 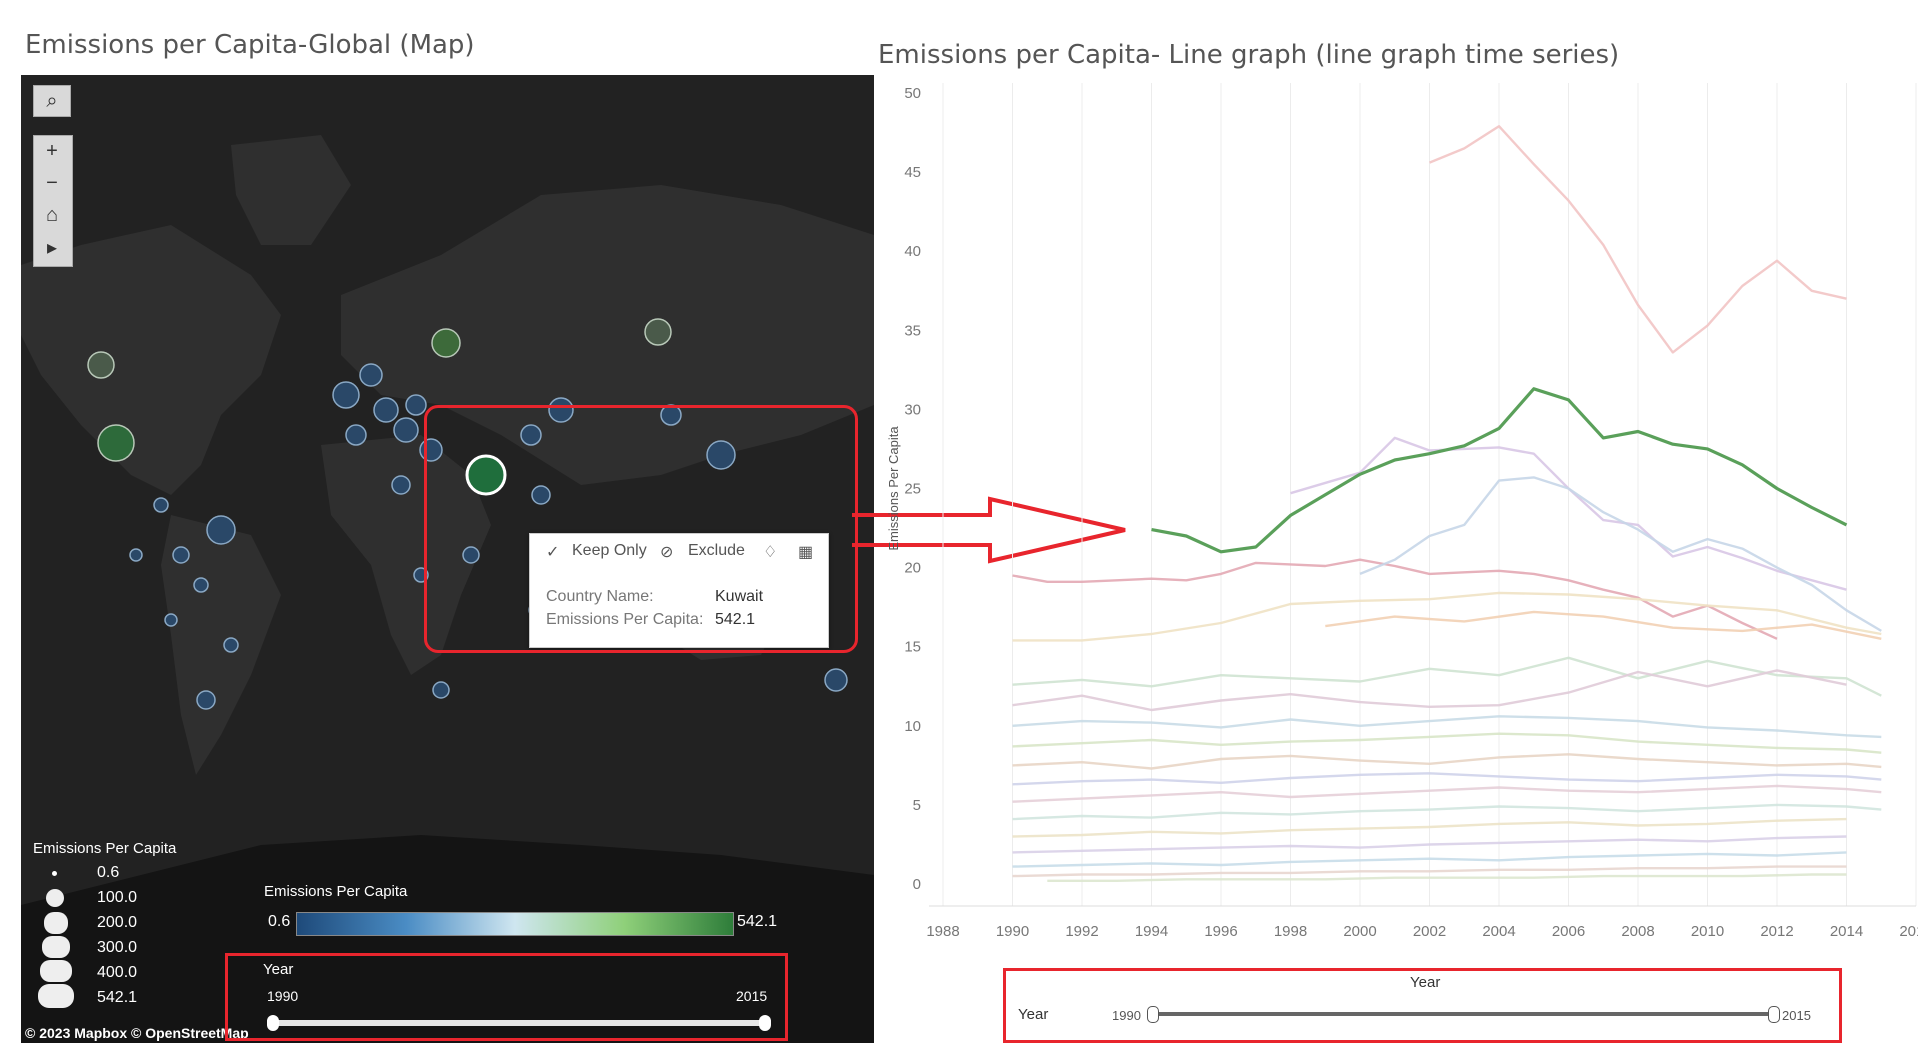 I want to click on chart-year-slider-start-handle, so click(x=1153, y=1014).